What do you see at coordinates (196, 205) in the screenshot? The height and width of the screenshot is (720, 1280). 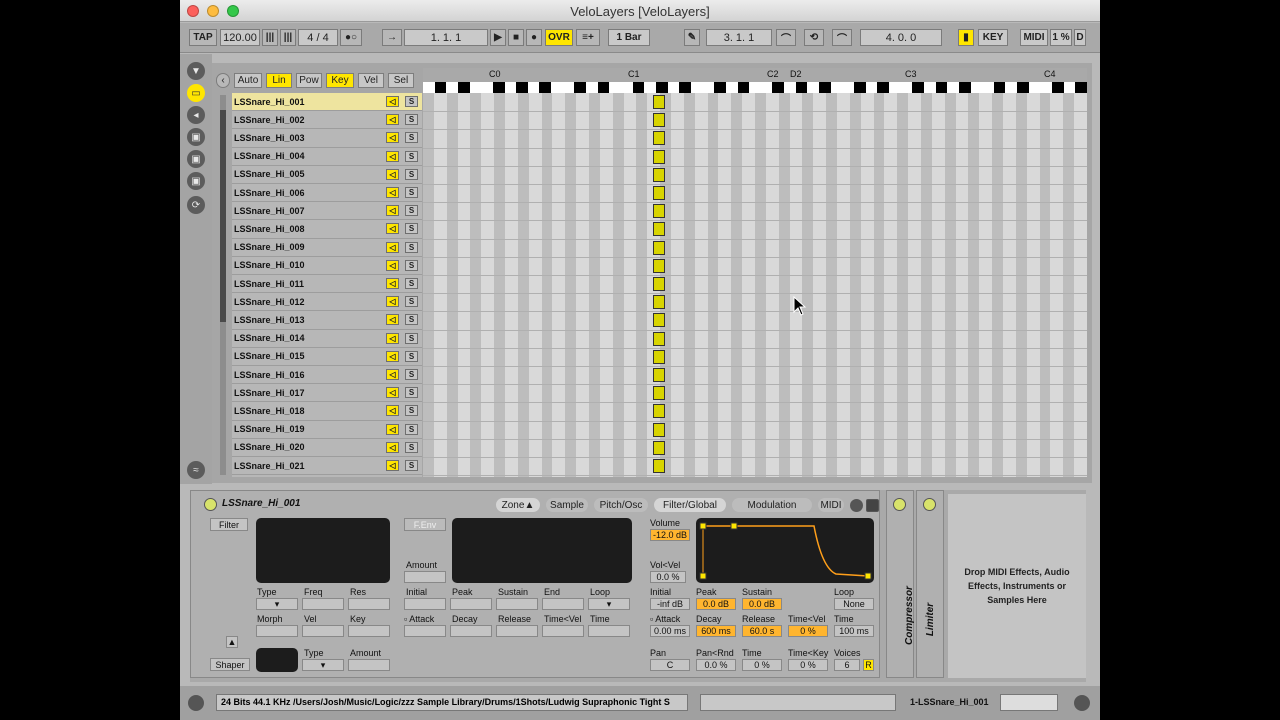 I see `samples-icon: ⟳` at bounding box center [196, 205].